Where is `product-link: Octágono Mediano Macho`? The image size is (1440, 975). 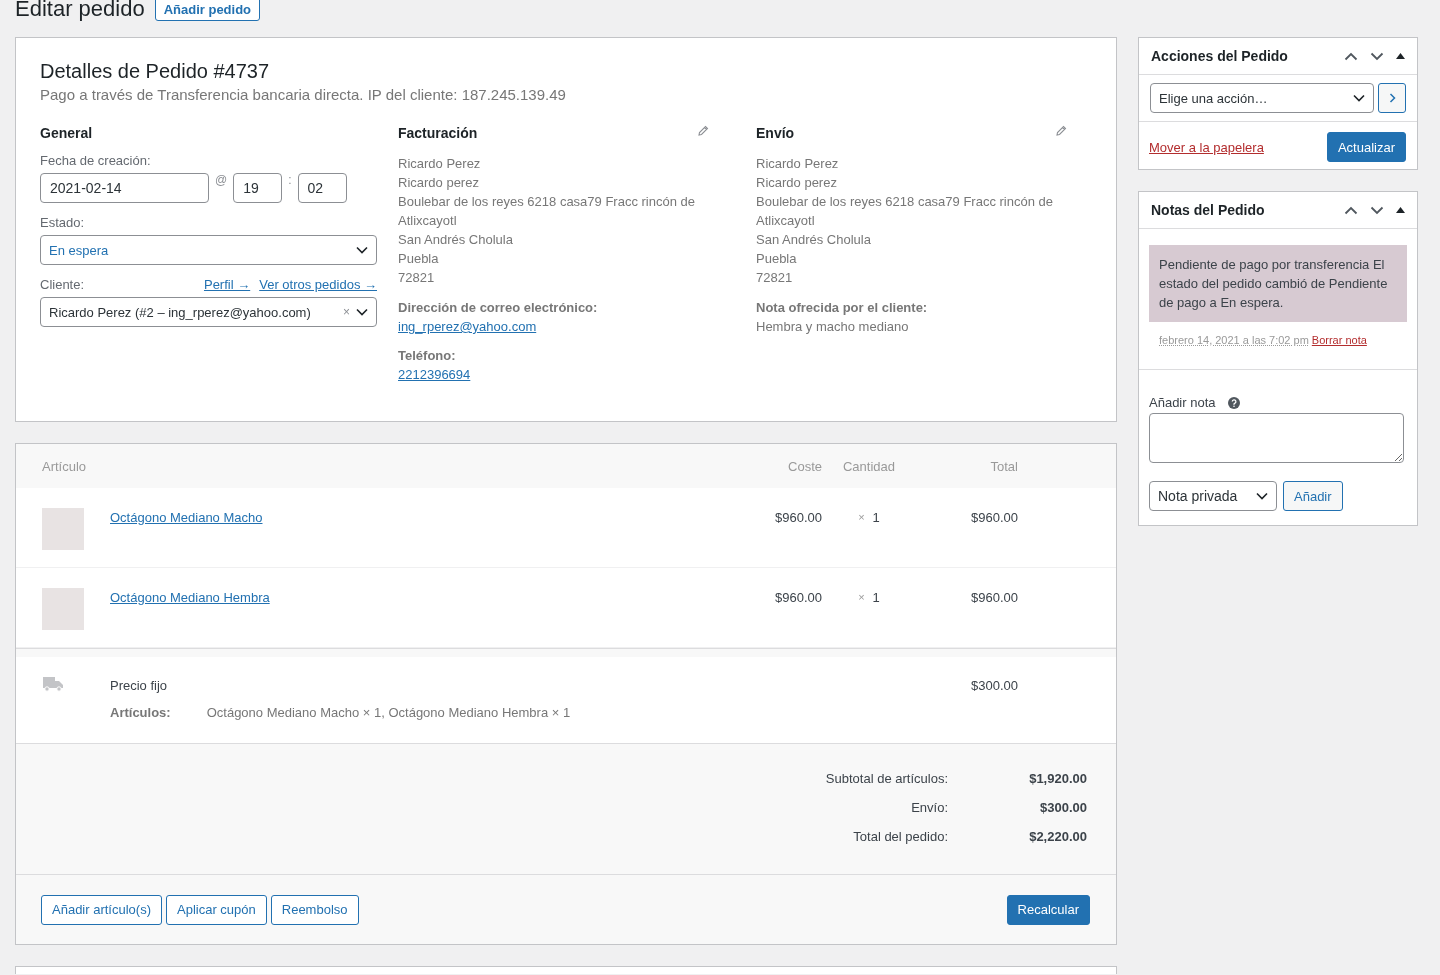
product-link: Octágono Mediano Macho is located at coordinates (186, 517).